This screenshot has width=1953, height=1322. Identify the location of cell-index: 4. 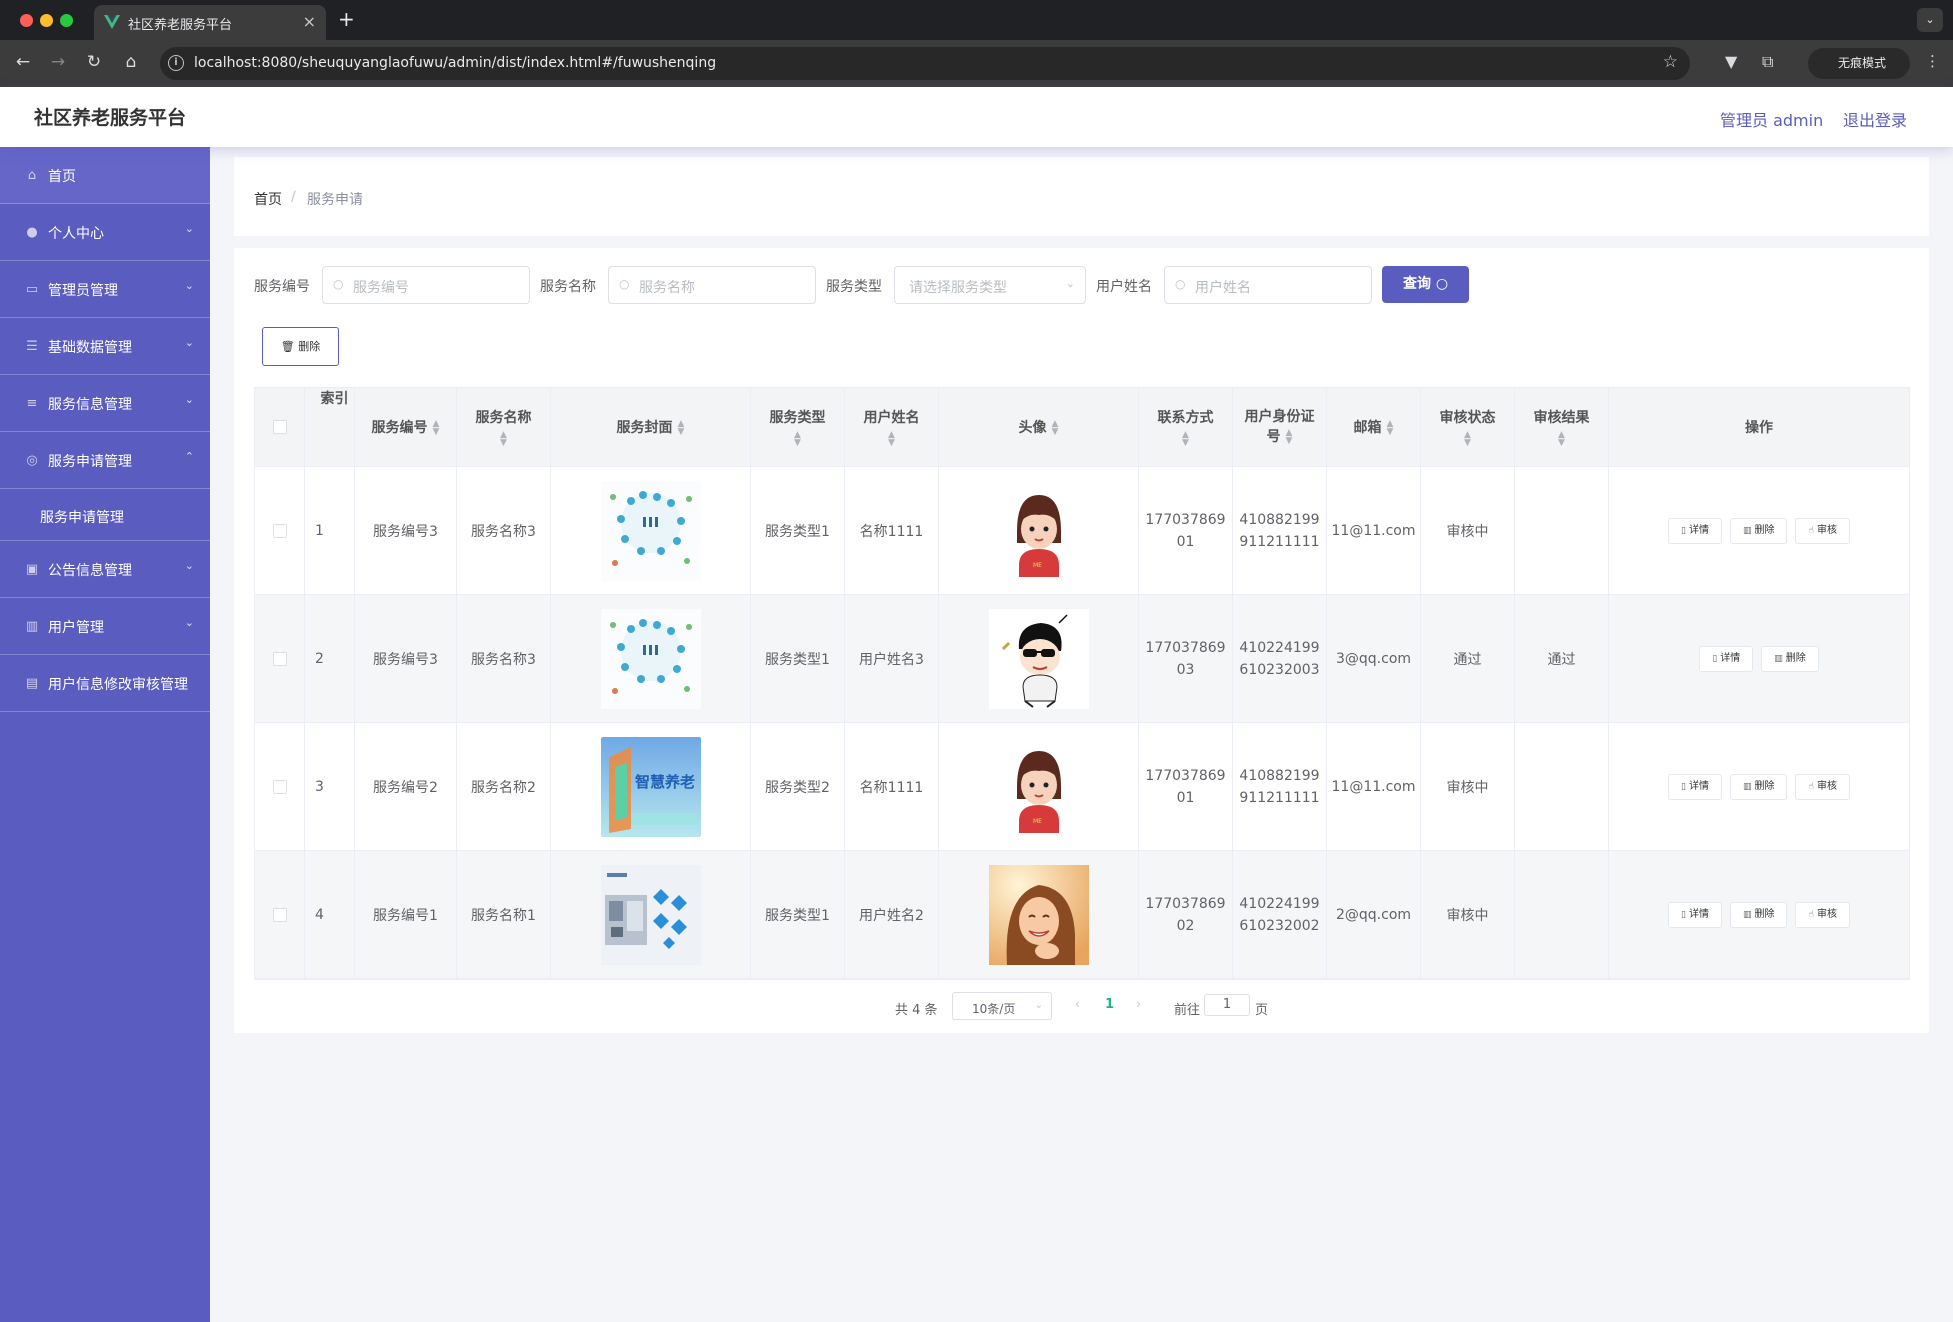
(330, 914).